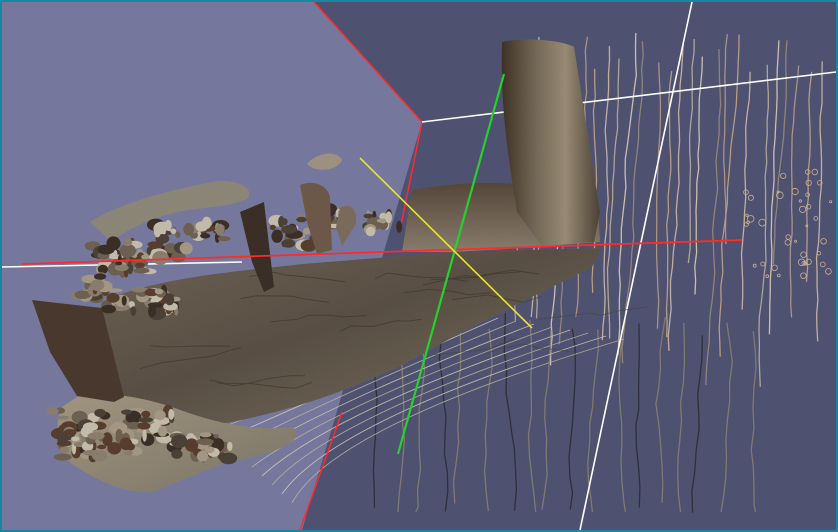 The height and width of the screenshot is (532, 838). What do you see at coordinates (593, 313) in the screenshot?
I see `floor-crack` at bounding box center [593, 313].